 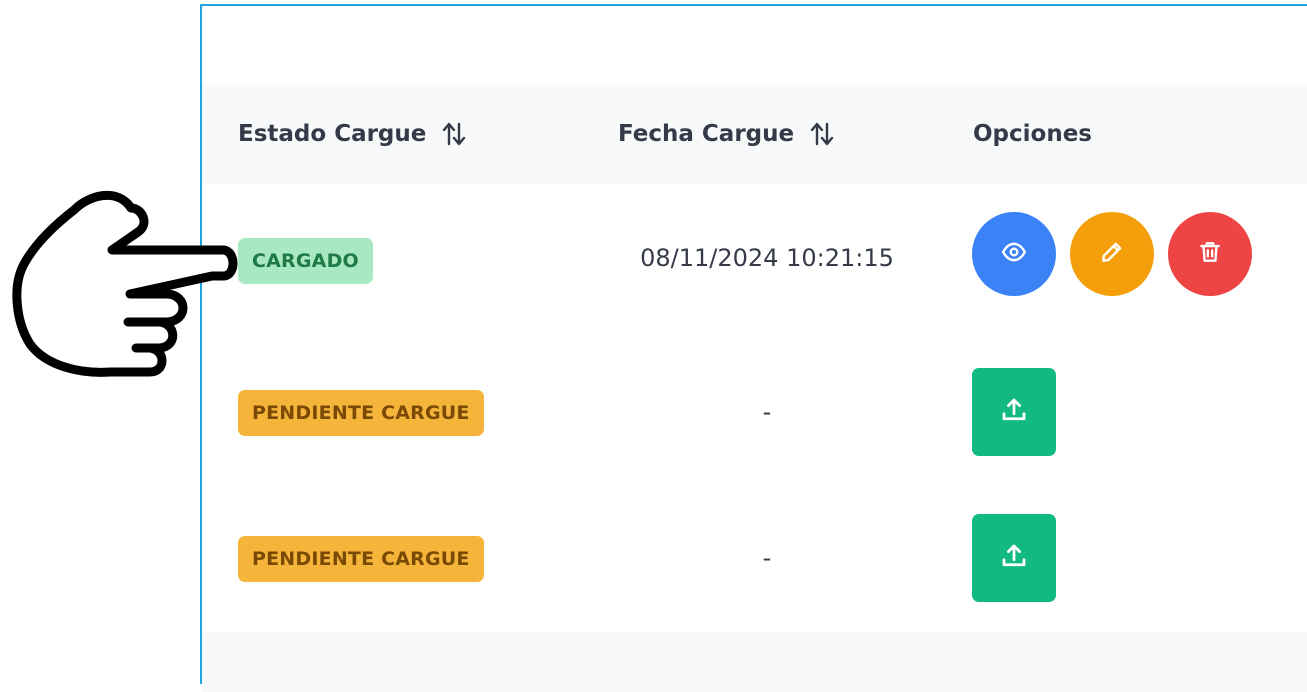 I want to click on view-button, so click(x=1014, y=254).